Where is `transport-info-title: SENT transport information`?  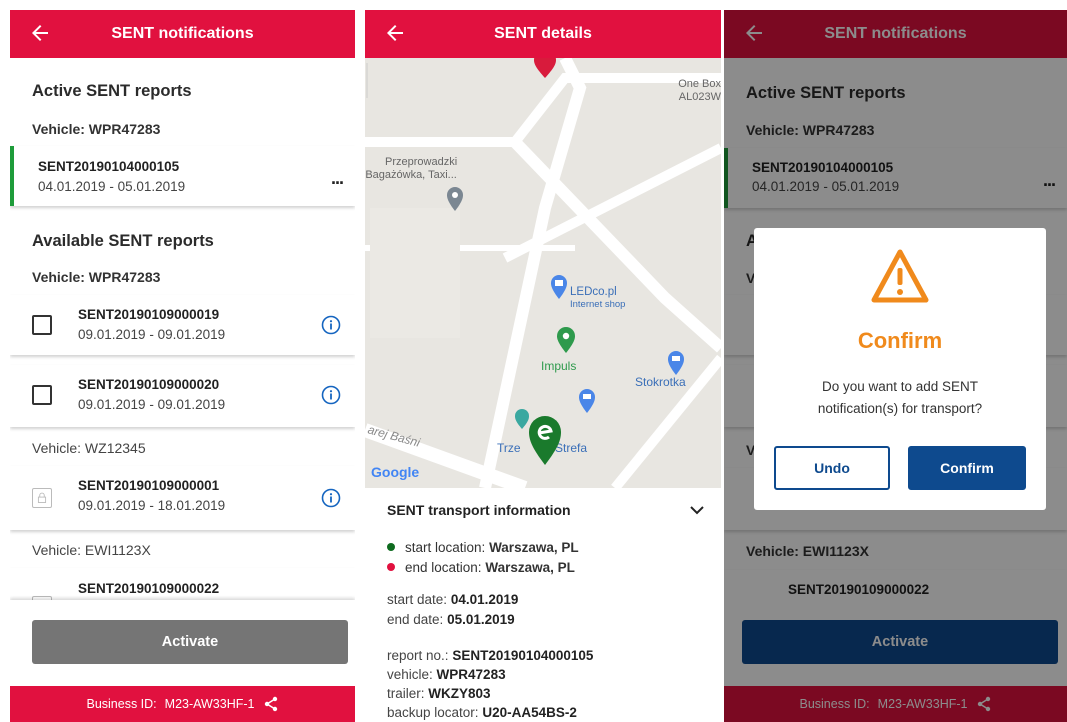 transport-info-title: SENT transport information is located at coordinates (479, 510).